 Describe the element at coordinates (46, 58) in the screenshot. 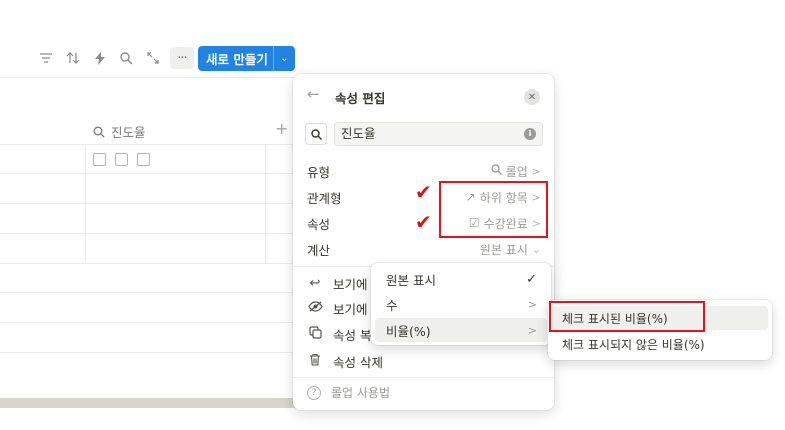

I see `filter-icon` at that location.